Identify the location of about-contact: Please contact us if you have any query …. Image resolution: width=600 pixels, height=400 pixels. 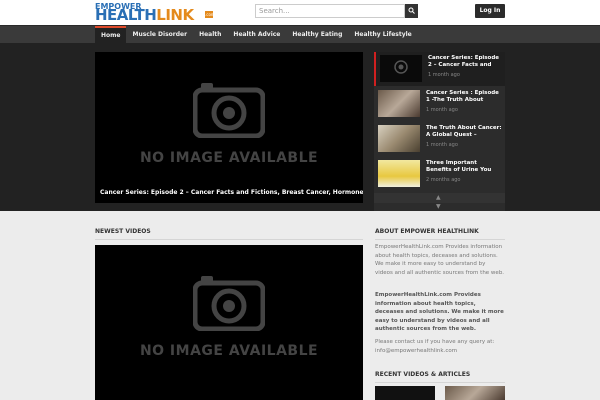
(435, 346).